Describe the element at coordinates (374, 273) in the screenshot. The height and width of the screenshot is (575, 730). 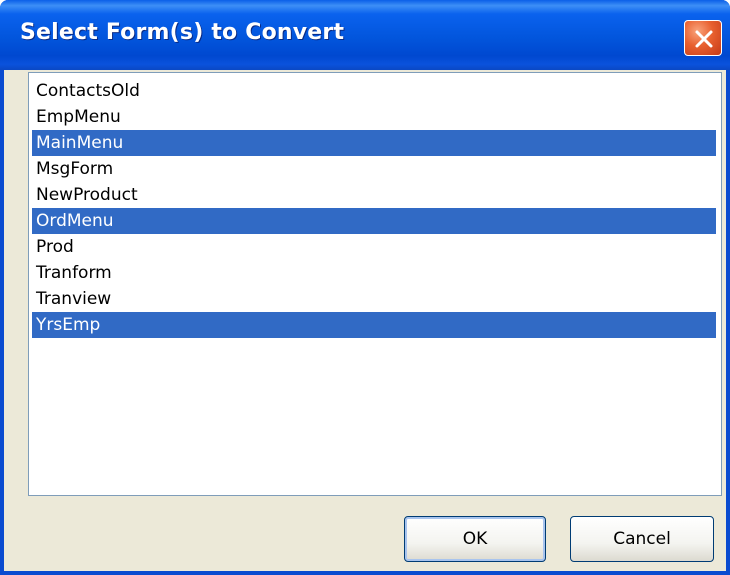
I see `list-item-tranform: Tranform` at that location.